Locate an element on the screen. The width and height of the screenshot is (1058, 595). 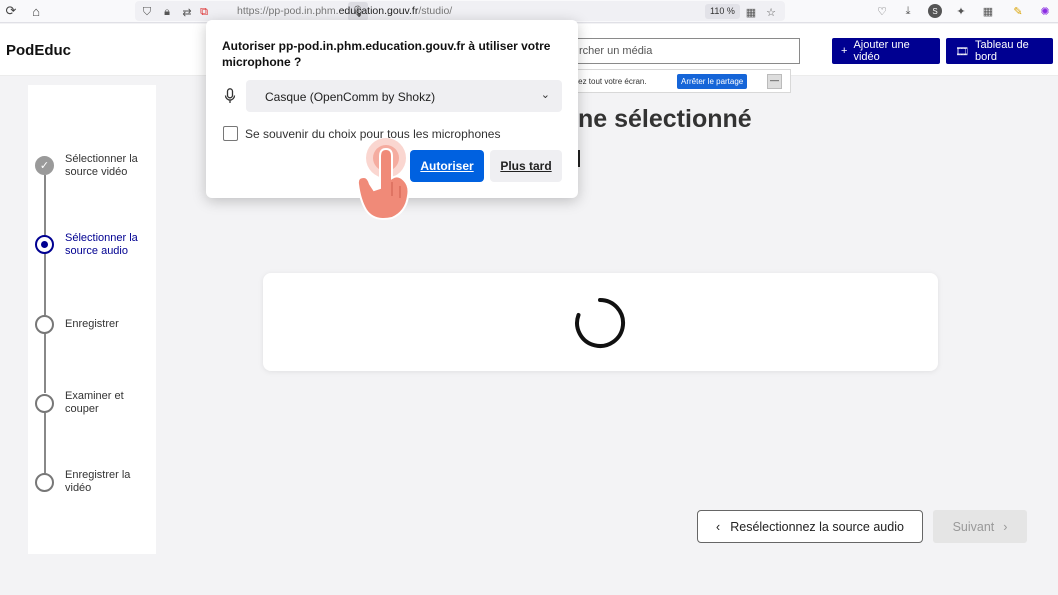
loading-spinner-icon is located at coordinates (600, 322).